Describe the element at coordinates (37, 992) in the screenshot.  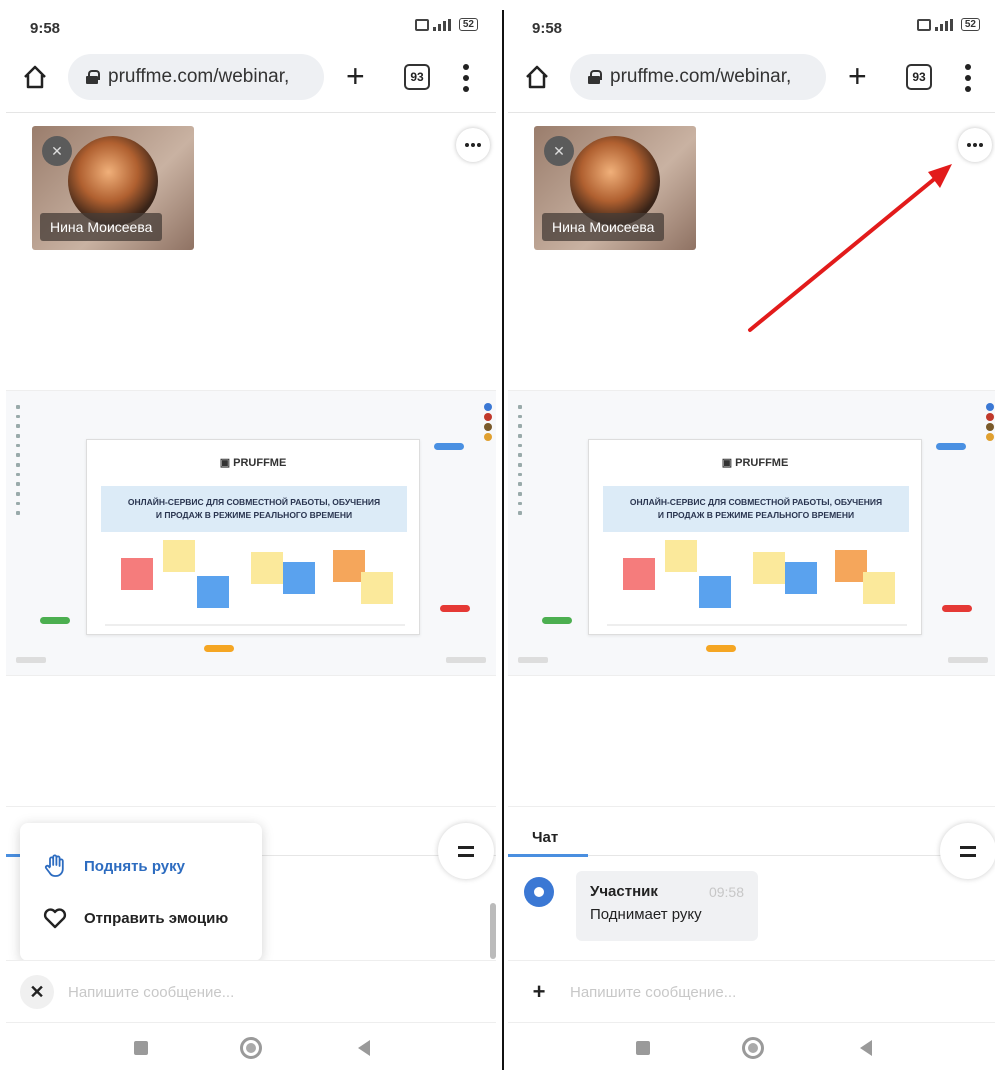
I see `close-icon: ✕` at that location.